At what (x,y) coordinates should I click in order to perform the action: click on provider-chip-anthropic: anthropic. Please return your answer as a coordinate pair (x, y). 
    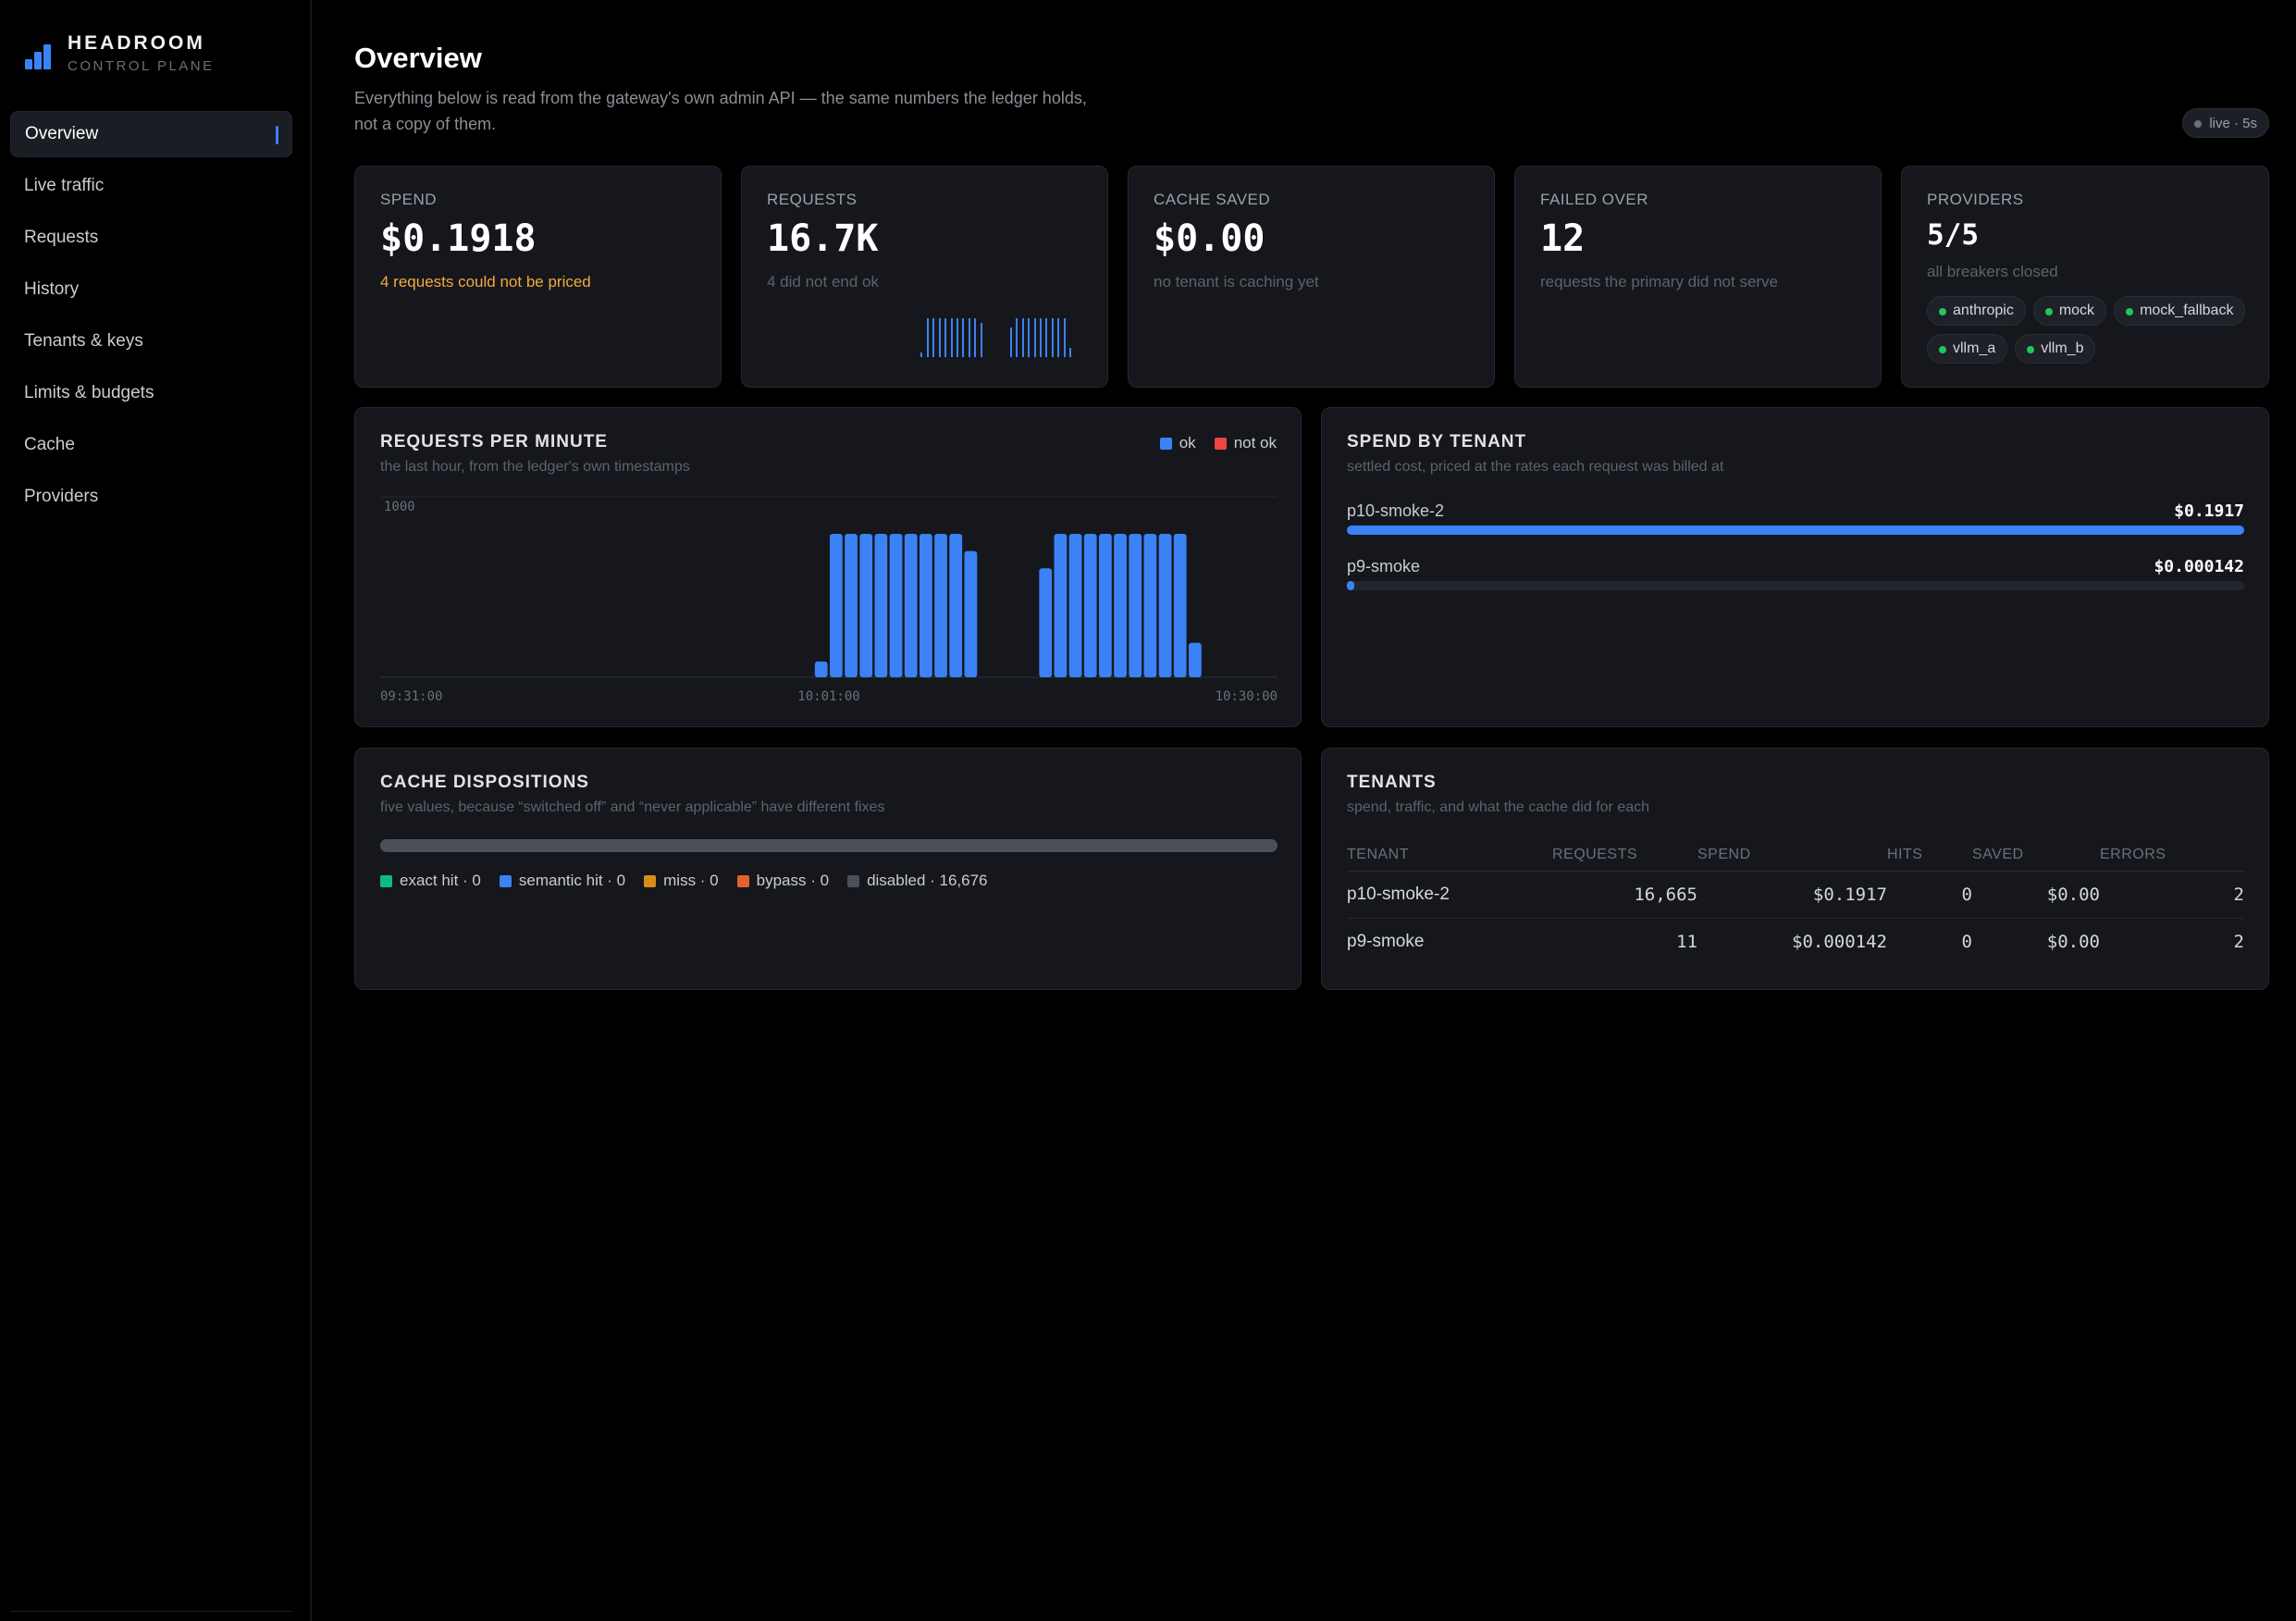
    Looking at the image, I should click on (1976, 311).